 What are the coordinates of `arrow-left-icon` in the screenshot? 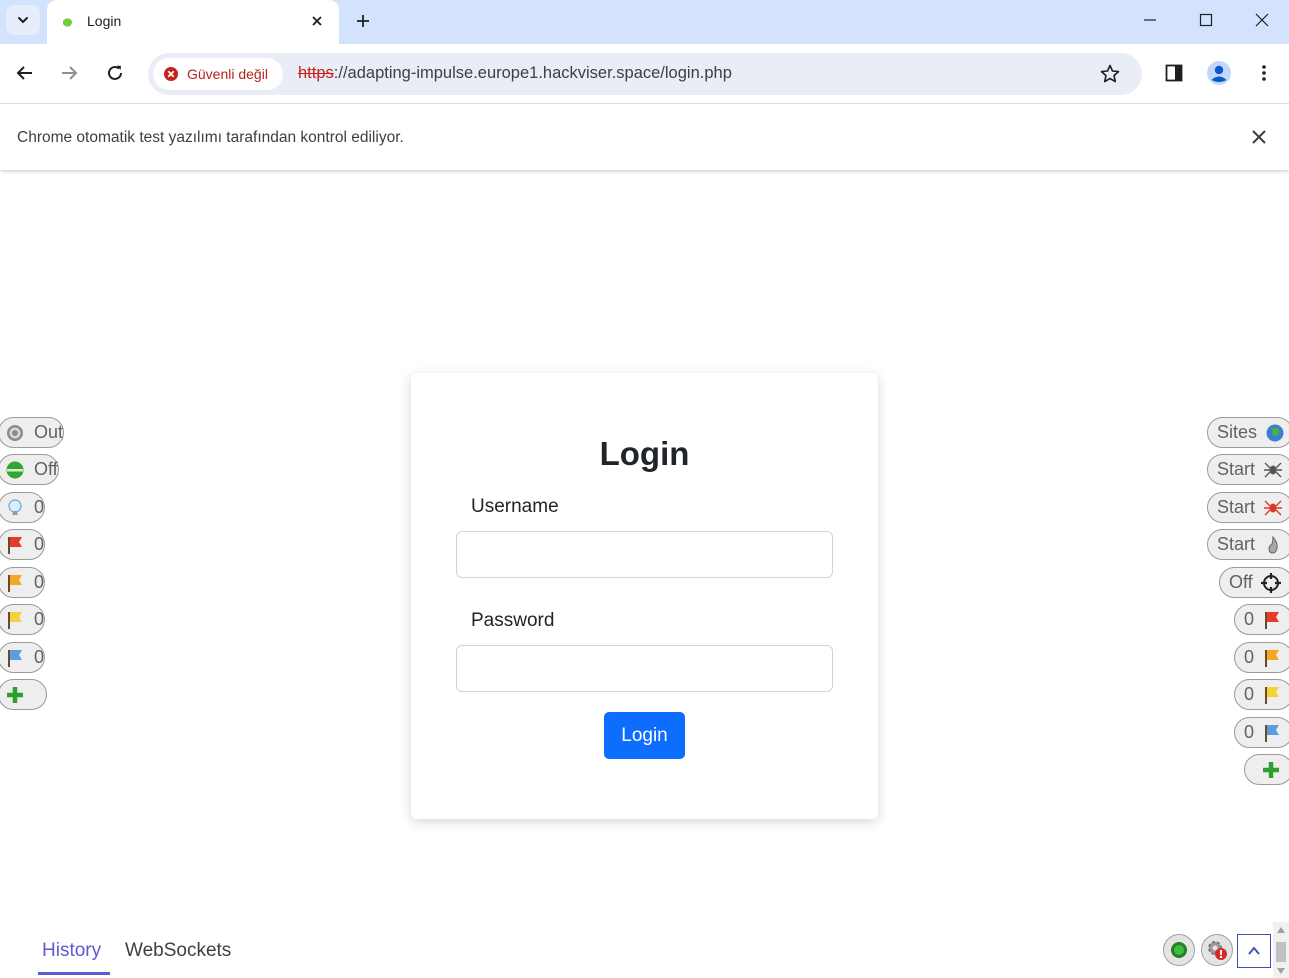 It's located at (24, 73).